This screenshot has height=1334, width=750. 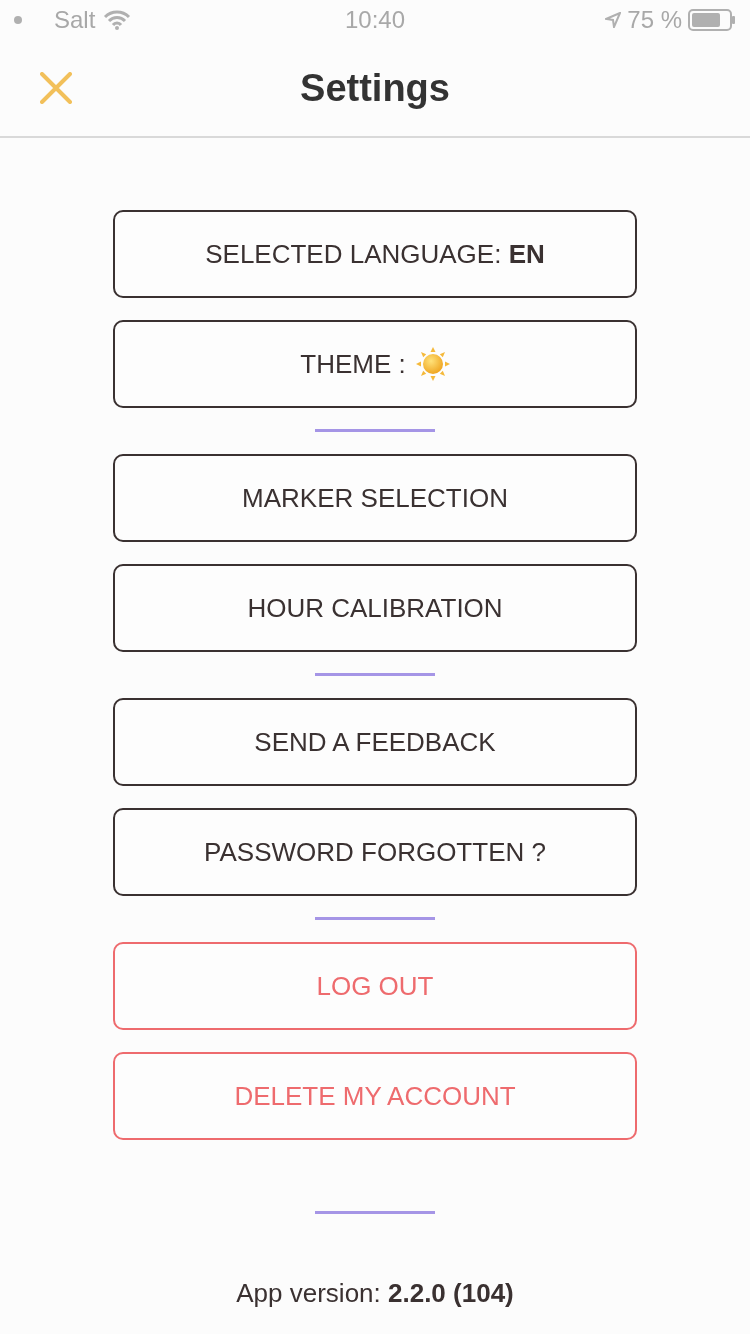 I want to click on battery-percent: 75 %, so click(x=654, y=20).